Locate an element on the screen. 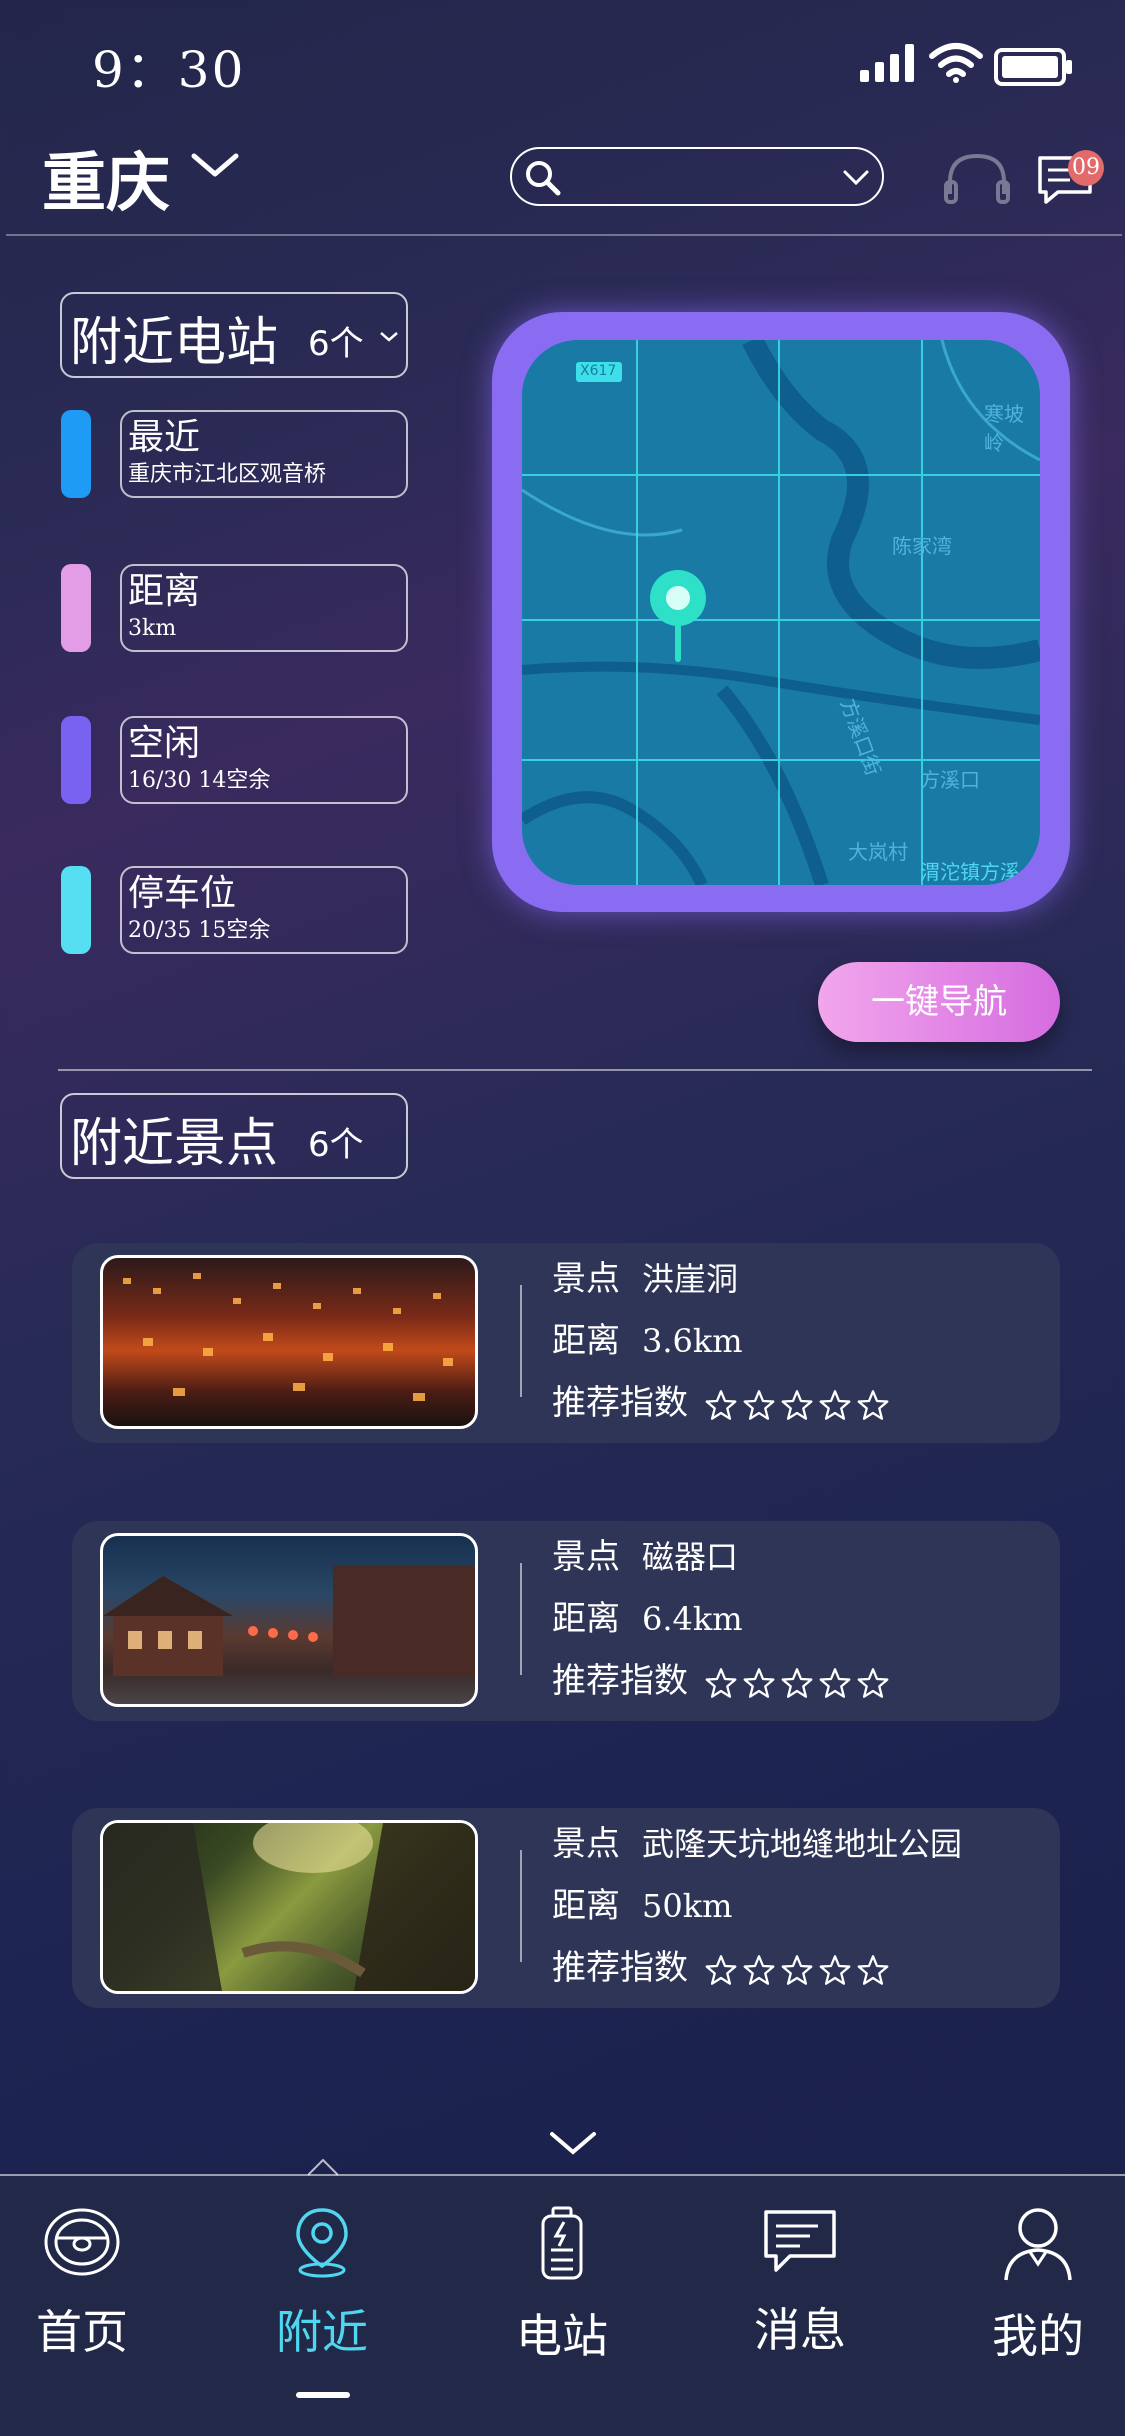  attractions-count: 6个 is located at coordinates (336, 1145).